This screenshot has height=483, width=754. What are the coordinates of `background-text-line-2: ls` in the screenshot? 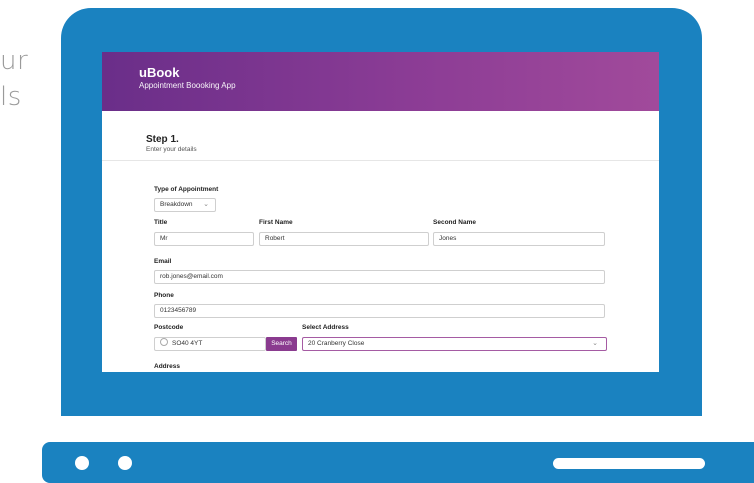 It's located at (11, 97).